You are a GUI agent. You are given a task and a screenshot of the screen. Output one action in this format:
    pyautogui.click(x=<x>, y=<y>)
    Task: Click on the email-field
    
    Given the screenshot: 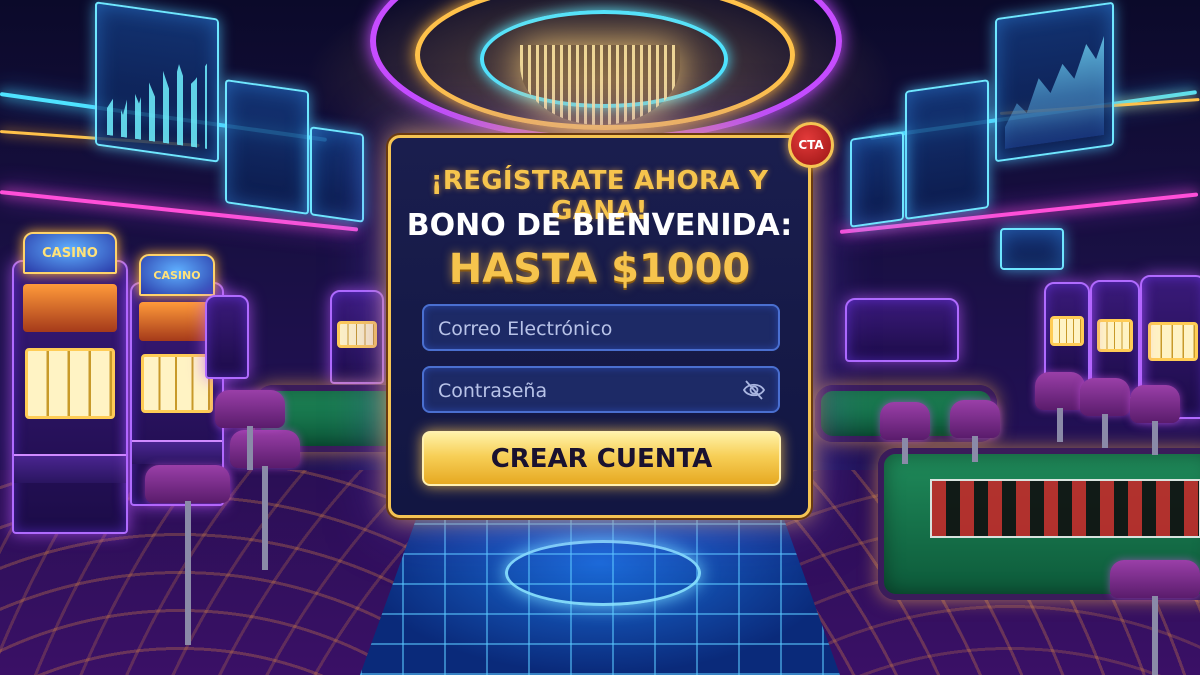 What is the action you would take?
    pyautogui.click(x=601, y=327)
    